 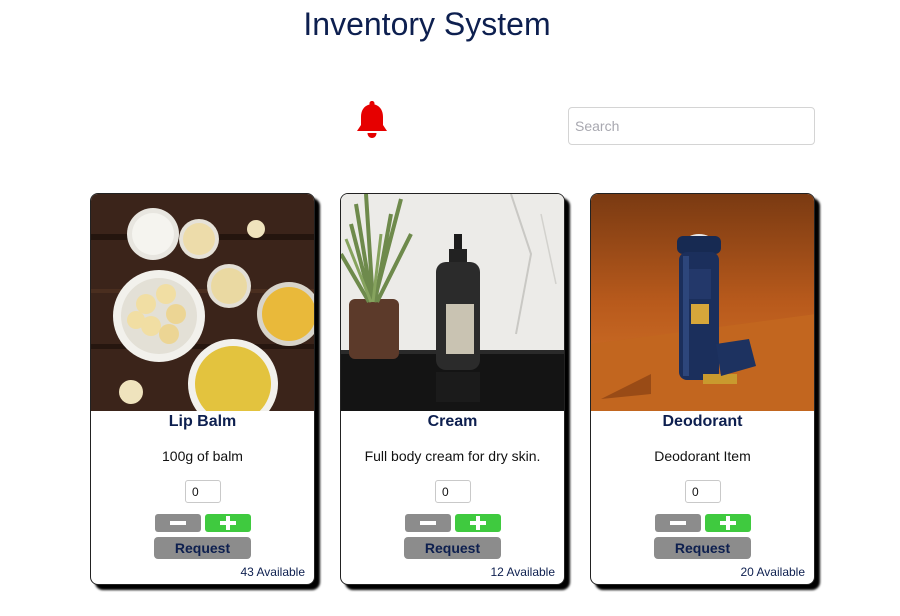 What do you see at coordinates (702, 421) in the screenshot?
I see `product-name: Deodorant` at bounding box center [702, 421].